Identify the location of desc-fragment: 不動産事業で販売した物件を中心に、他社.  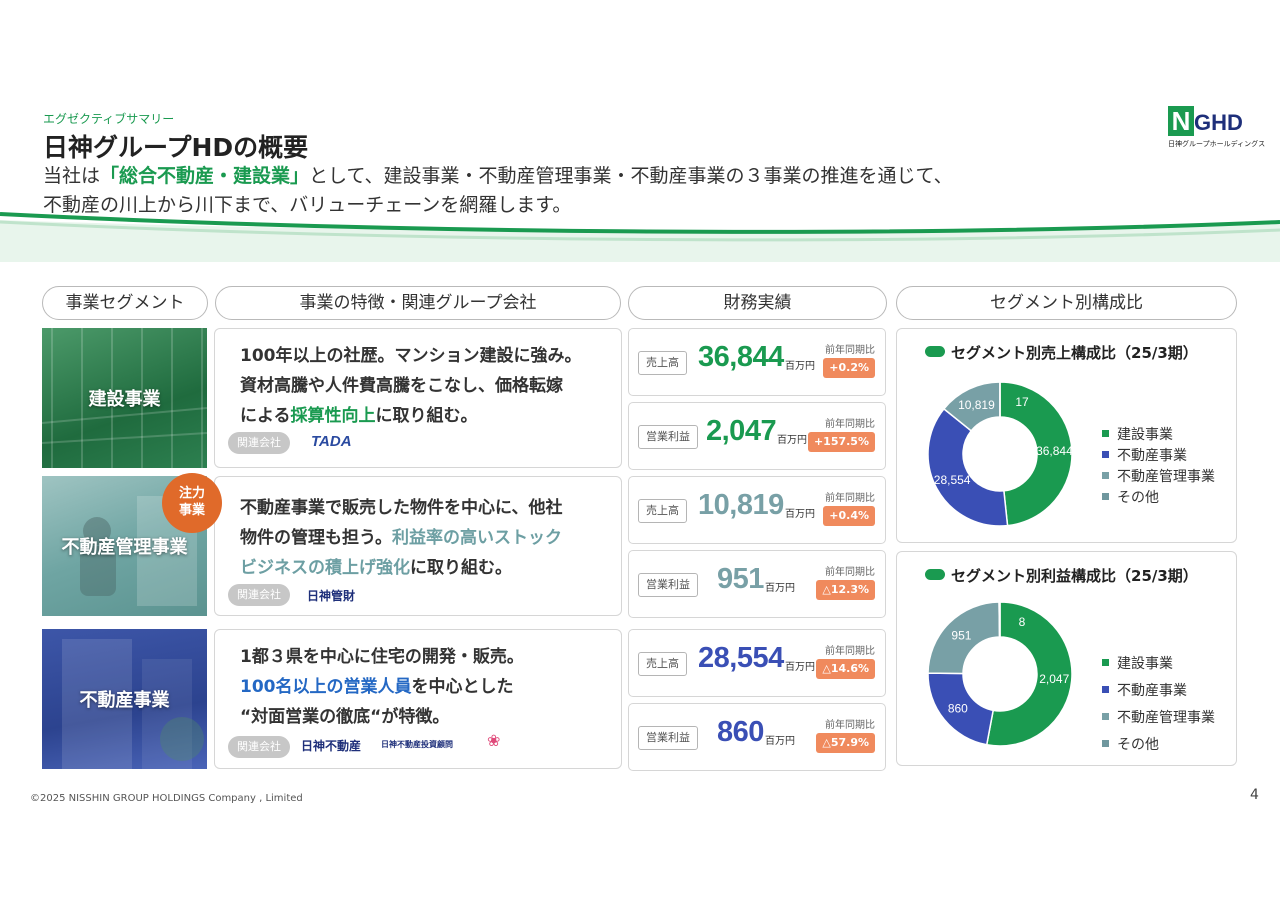
(401, 508).